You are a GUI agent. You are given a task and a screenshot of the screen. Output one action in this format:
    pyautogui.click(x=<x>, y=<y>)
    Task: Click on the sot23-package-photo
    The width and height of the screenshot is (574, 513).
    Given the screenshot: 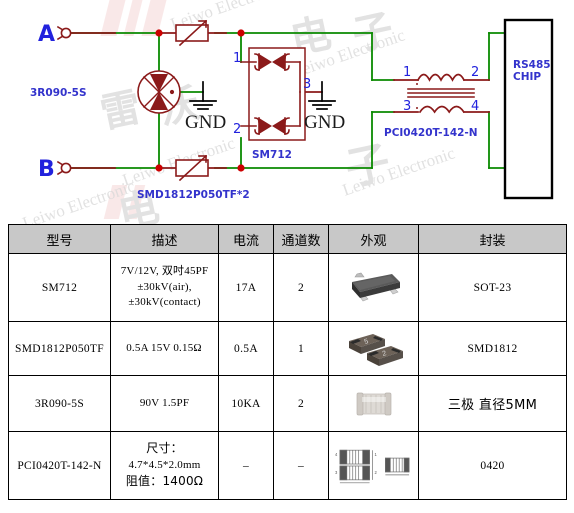 What is the action you would take?
    pyautogui.click(x=375, y=286)
    